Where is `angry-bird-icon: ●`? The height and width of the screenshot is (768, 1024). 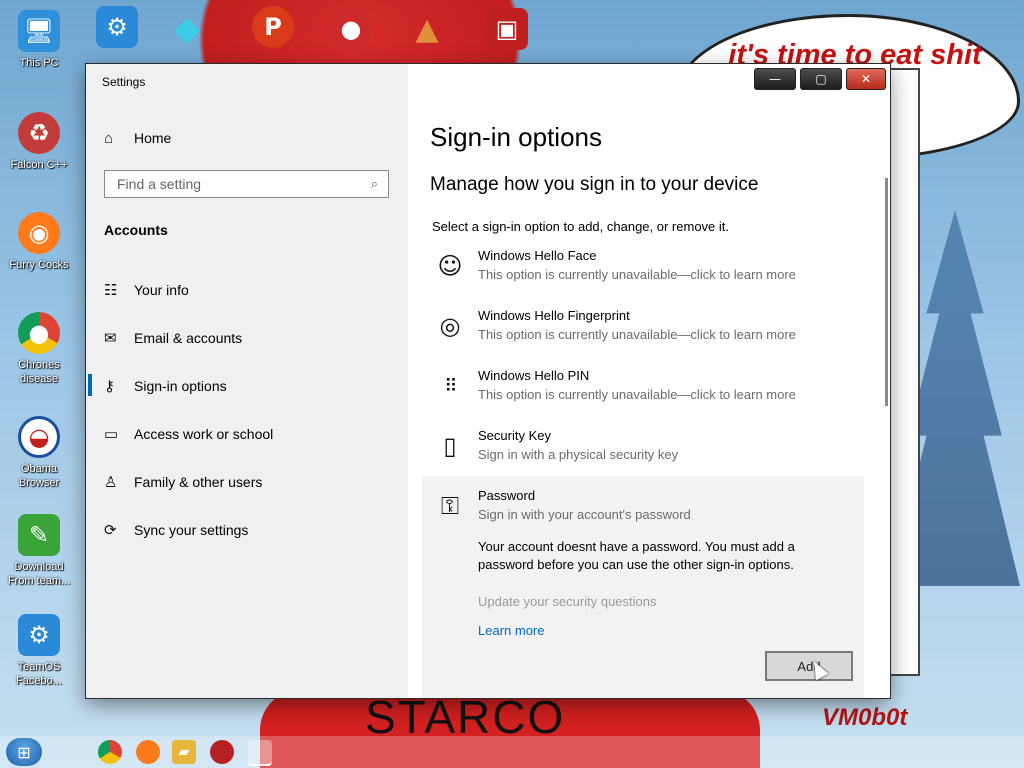 angry-bird-icon: ● is located at coordinates (351, 29).